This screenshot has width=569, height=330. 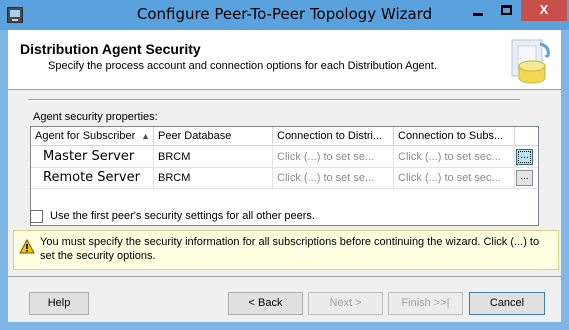 I want to click on subscriber-cell: Master Server, so click(x=92, y=157).